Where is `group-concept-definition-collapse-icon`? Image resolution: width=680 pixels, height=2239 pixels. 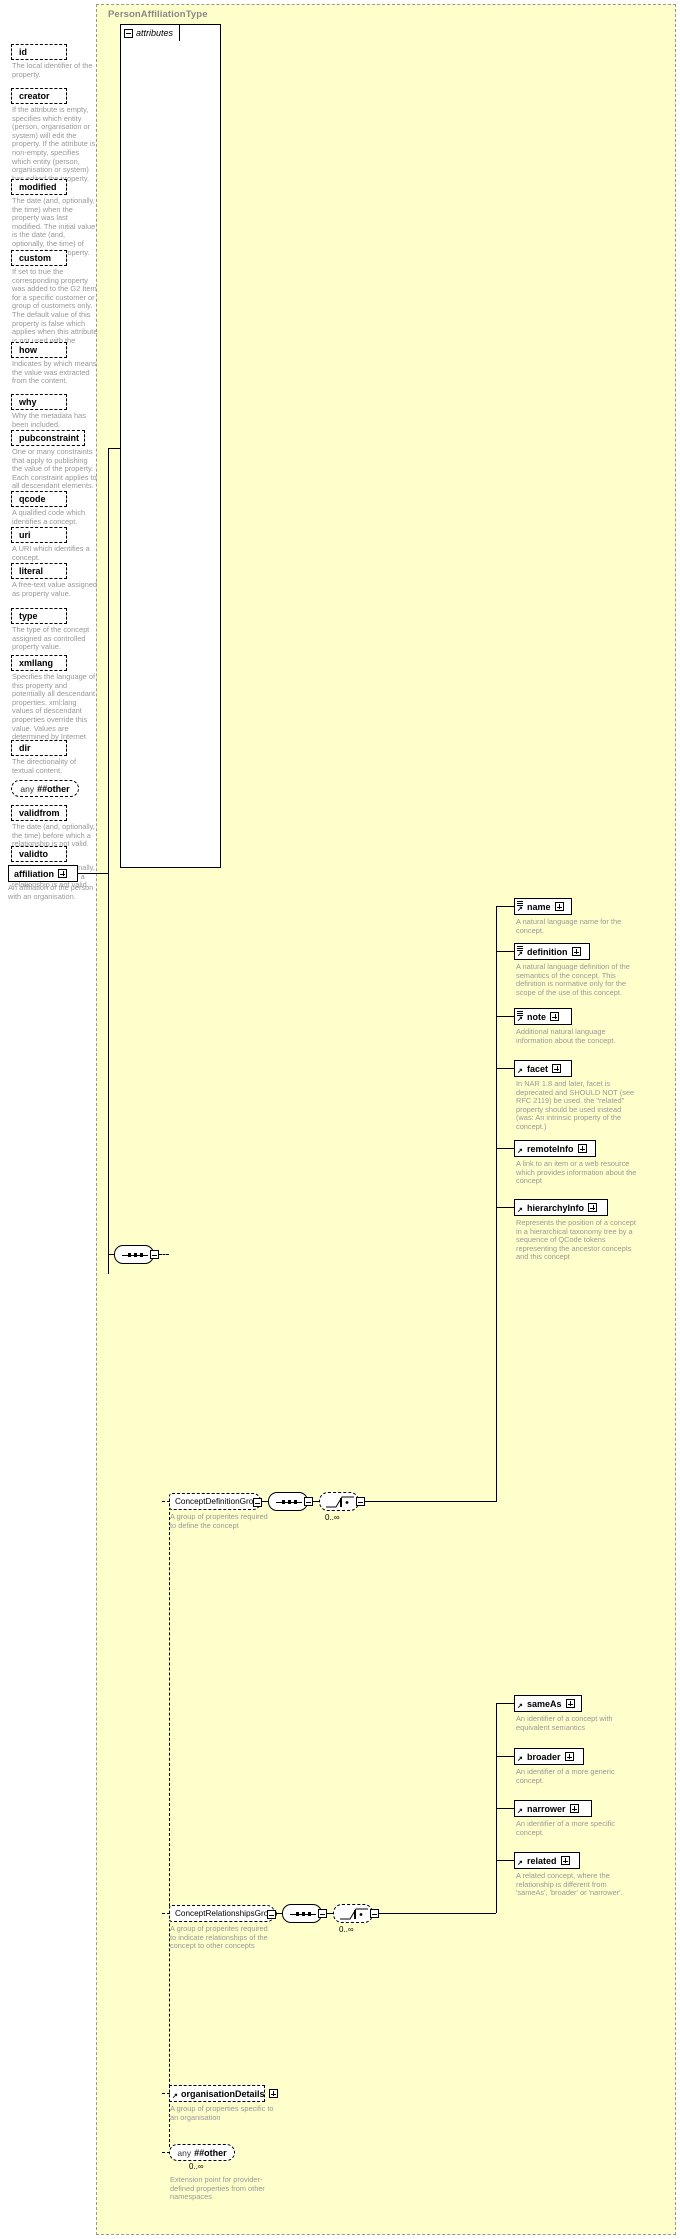
group-concept-definition-collapse-icon is located at coordinates (257, 1502).